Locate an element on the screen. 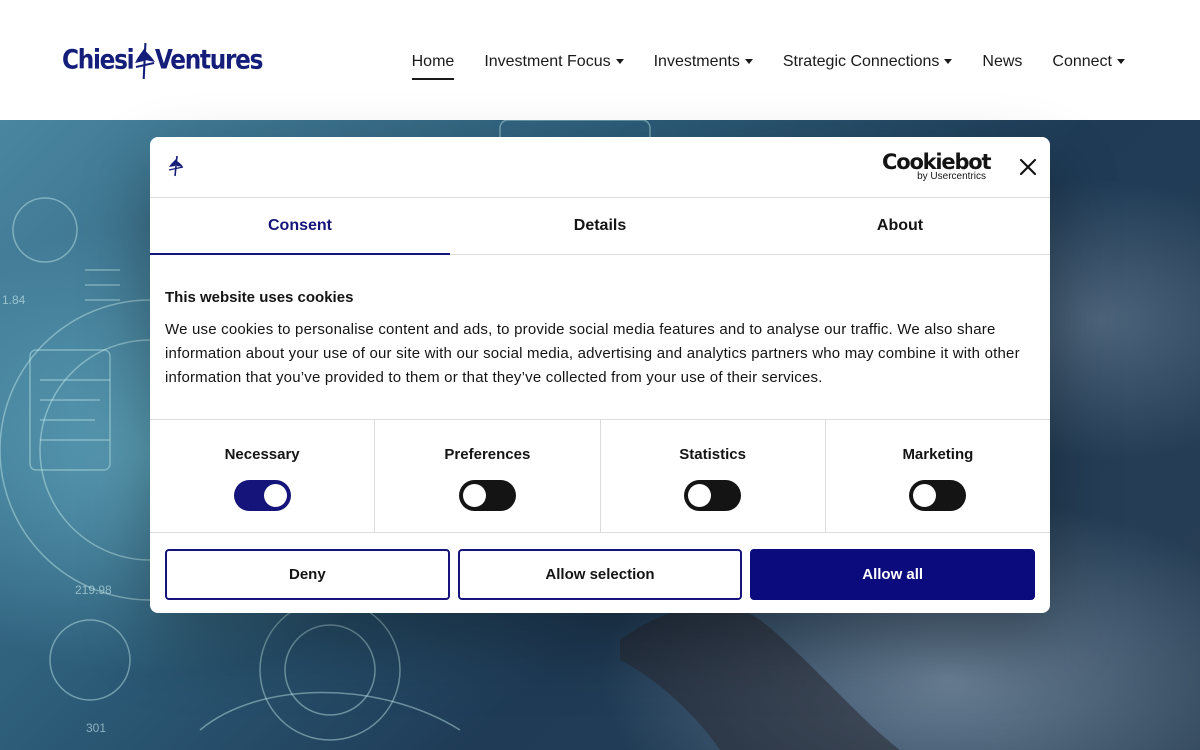  logo-text: Chiesi Ventures is located at coordinates (163, 61).